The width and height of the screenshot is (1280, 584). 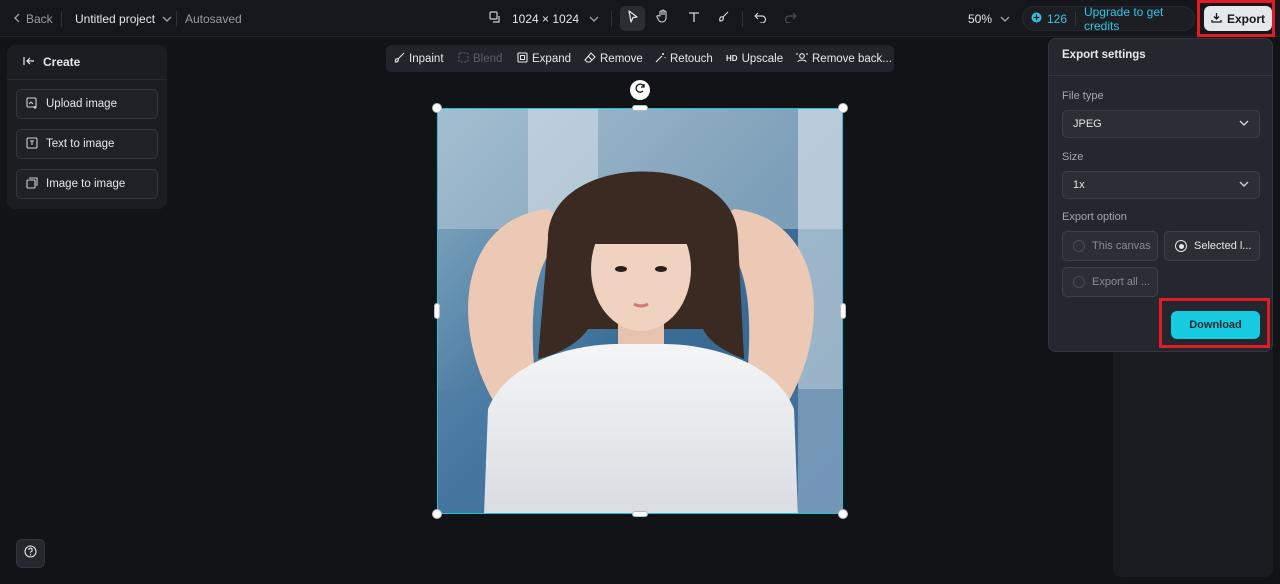 I want to click on help-icon, so click(x=30, y=553).